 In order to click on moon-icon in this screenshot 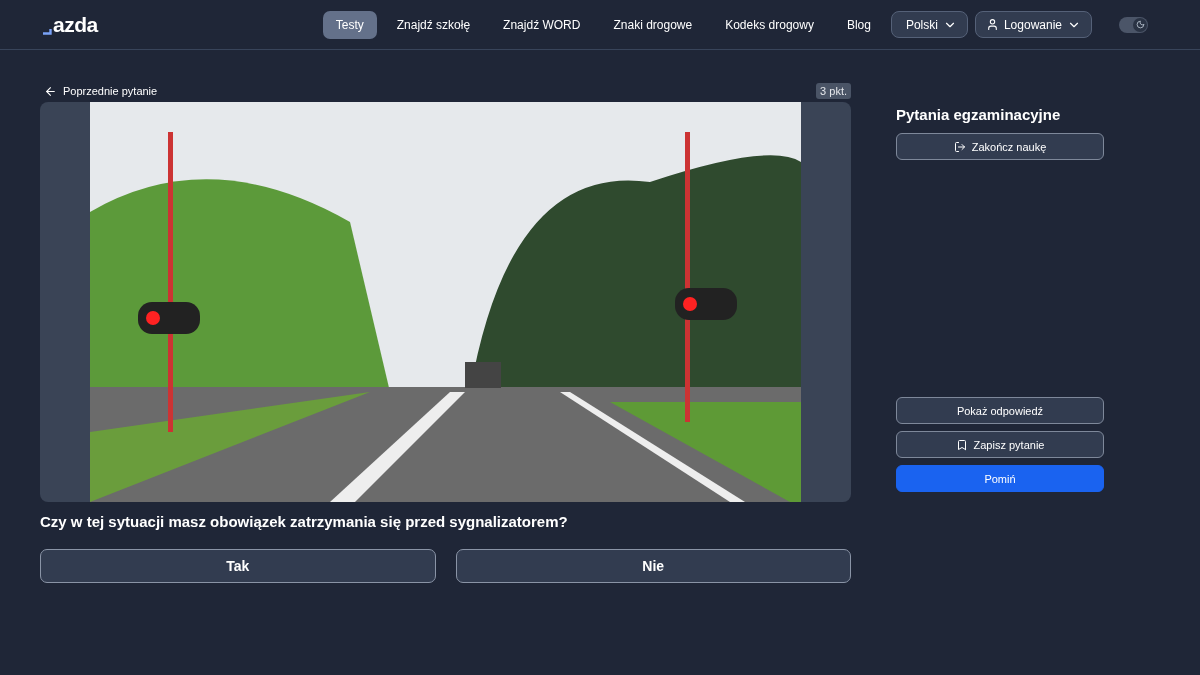, I will do `click(1140, 24)`.